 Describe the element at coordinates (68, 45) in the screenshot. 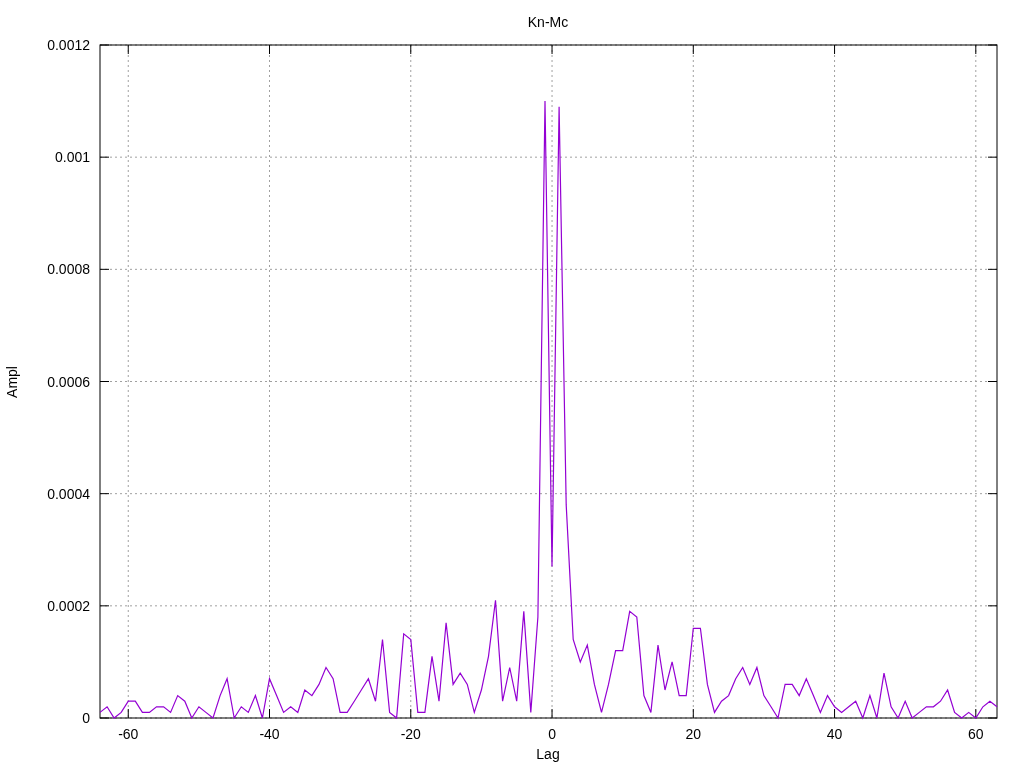

I see `tick-label: 0.0012` at that location.